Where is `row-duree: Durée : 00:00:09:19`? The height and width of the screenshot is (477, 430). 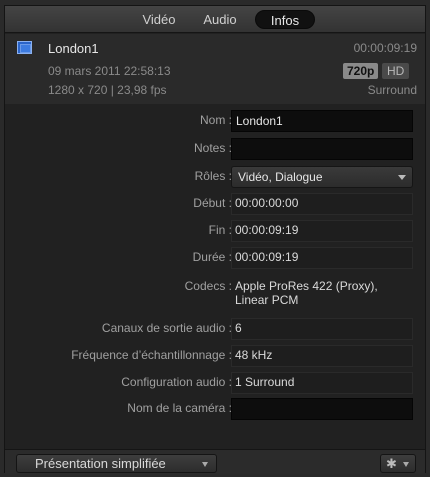 row-duree: Durée : 00:00:09:19 is located at coordinates (215, 258).